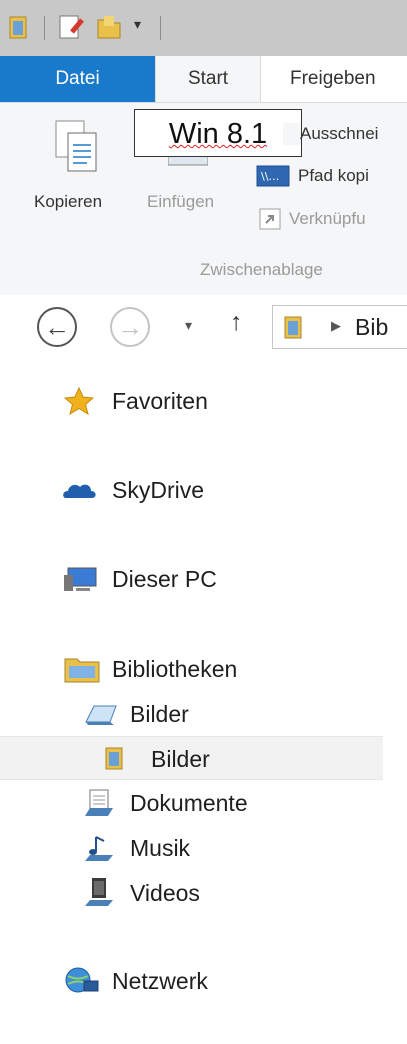  I want to click on nav-label: Videos, so click(165, 893).